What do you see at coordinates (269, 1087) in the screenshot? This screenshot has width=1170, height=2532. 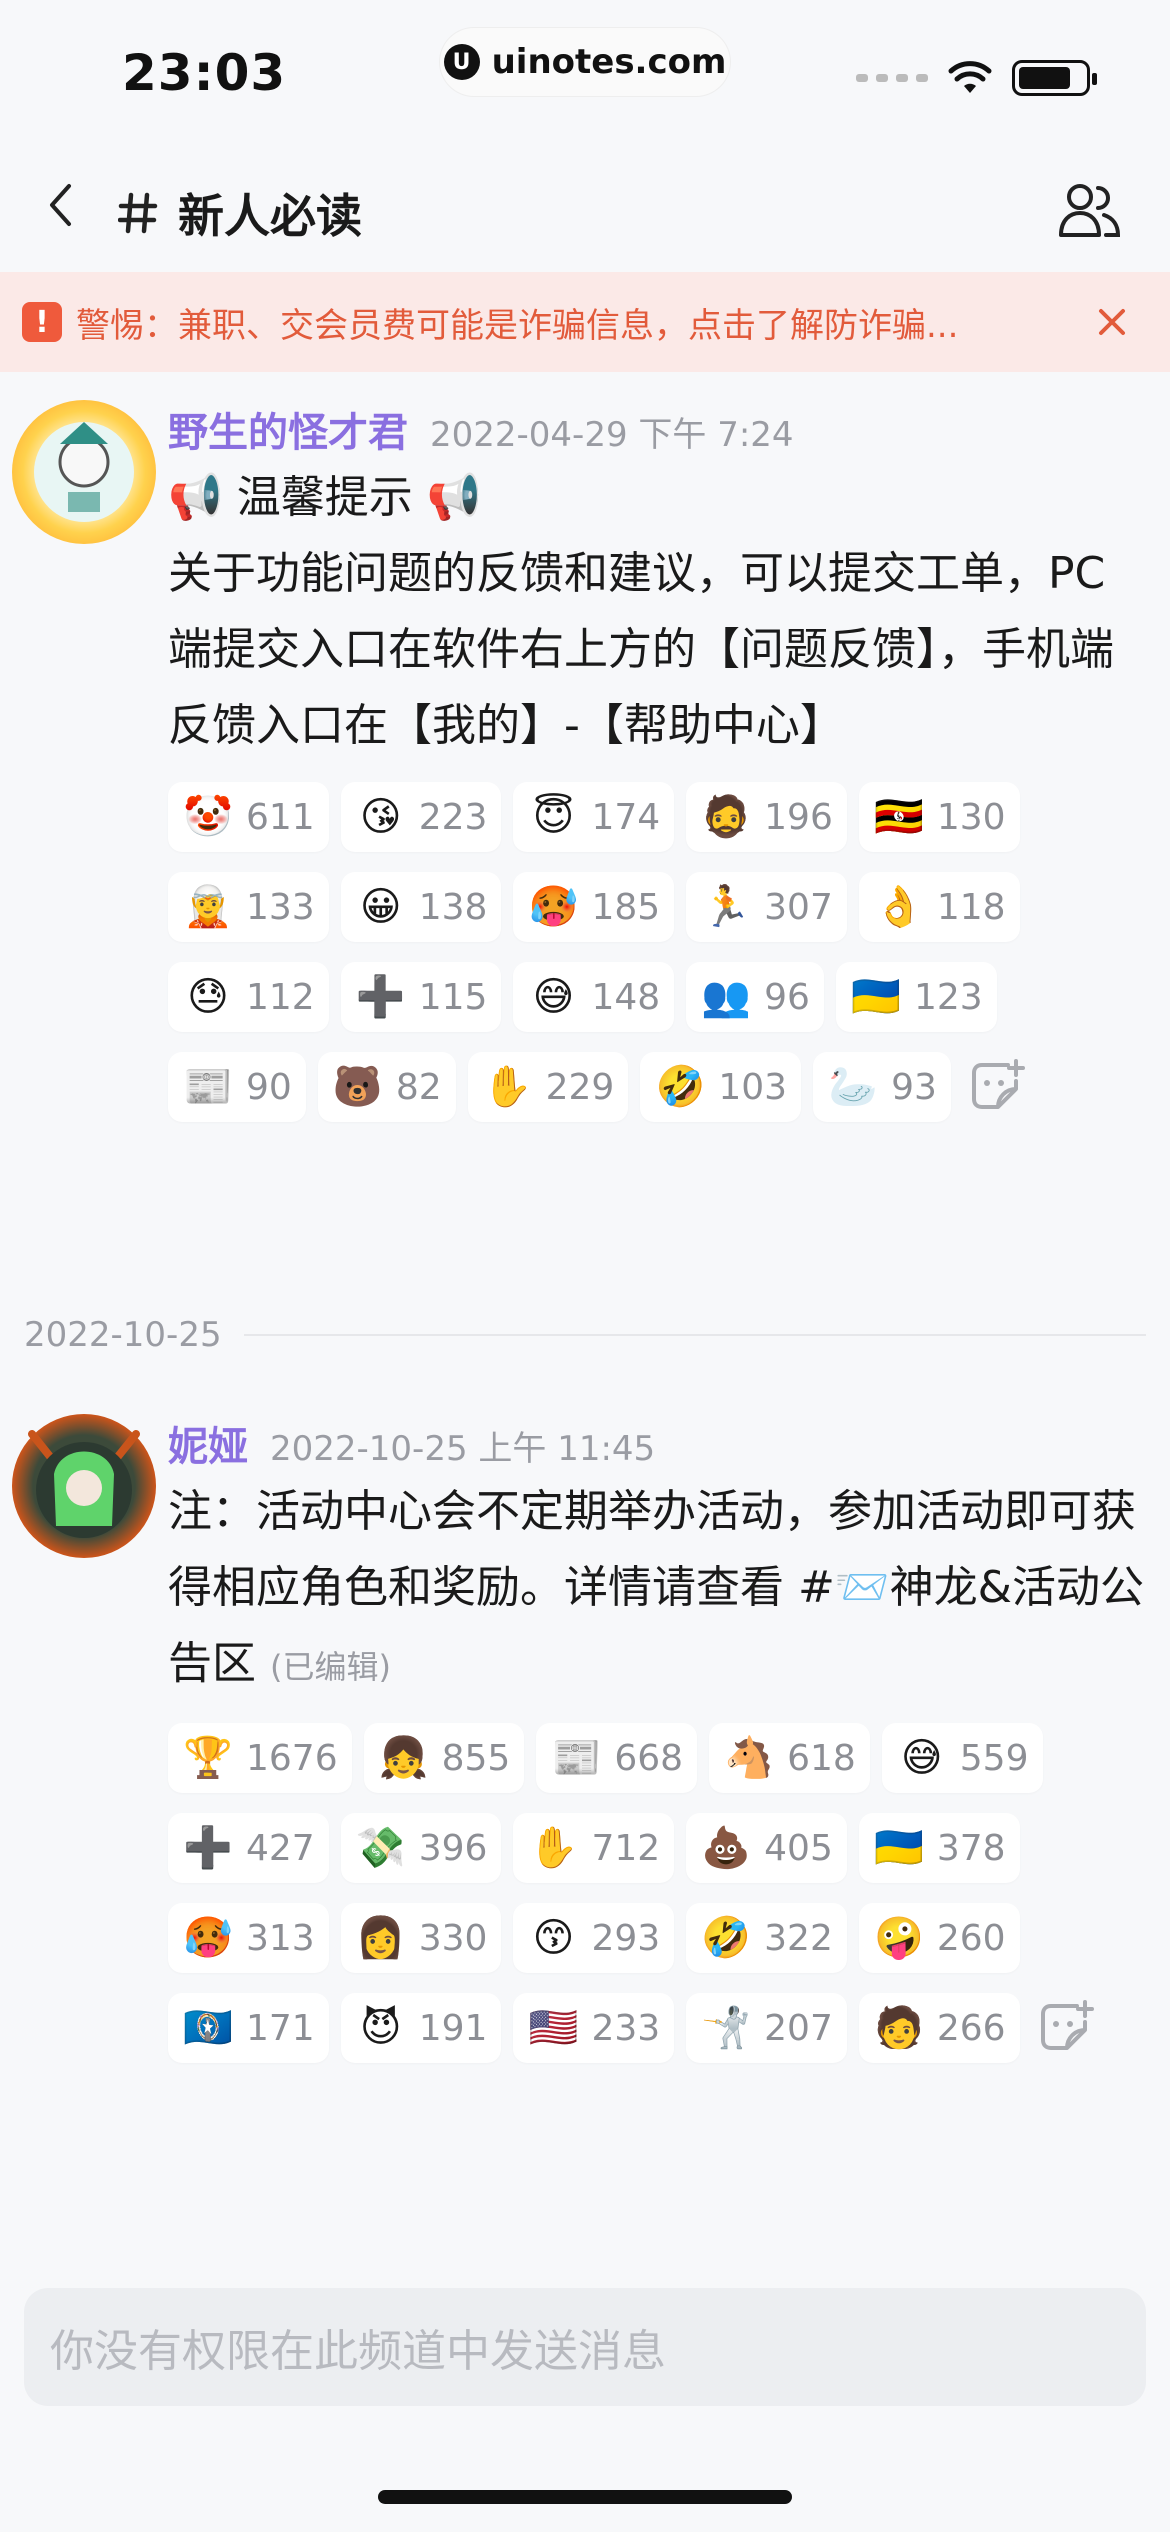 I see `reaction-count: 90` at bounding box center [269, 1087].